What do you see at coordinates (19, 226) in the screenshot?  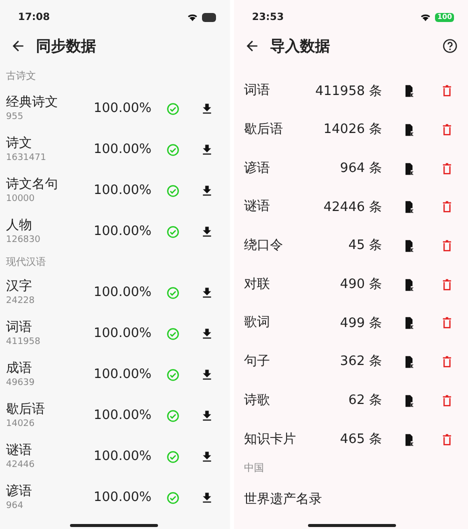 I see `item-name: 人物` at bounding box center [19, 226].